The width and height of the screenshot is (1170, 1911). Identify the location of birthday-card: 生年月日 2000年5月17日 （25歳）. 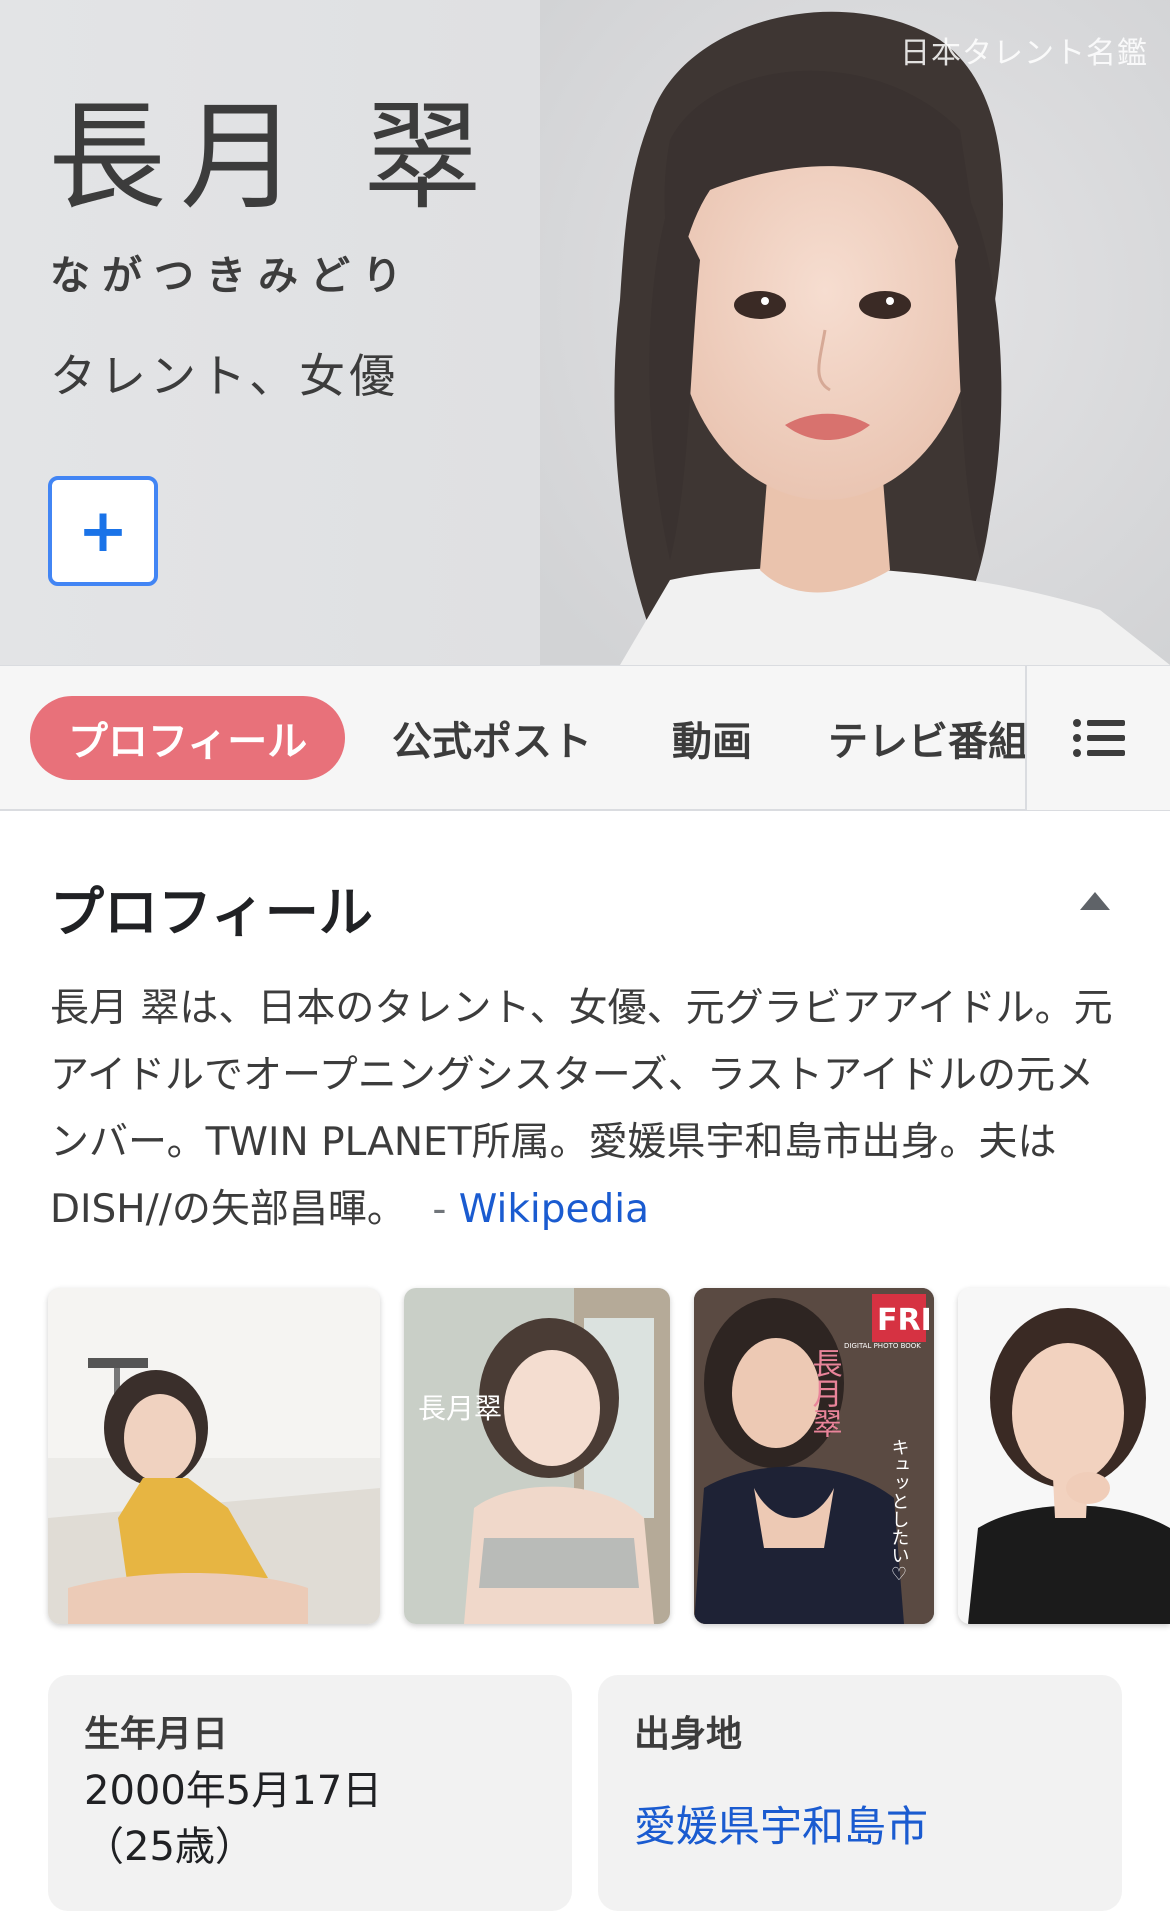
(310, 1793).